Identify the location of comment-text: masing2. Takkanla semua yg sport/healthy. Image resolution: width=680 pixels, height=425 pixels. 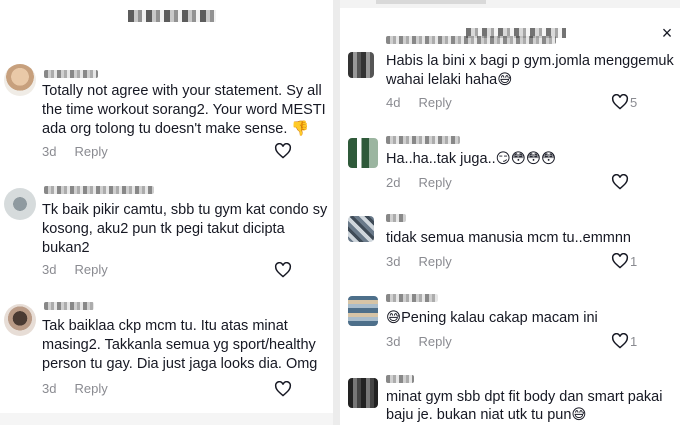
(179, 345).